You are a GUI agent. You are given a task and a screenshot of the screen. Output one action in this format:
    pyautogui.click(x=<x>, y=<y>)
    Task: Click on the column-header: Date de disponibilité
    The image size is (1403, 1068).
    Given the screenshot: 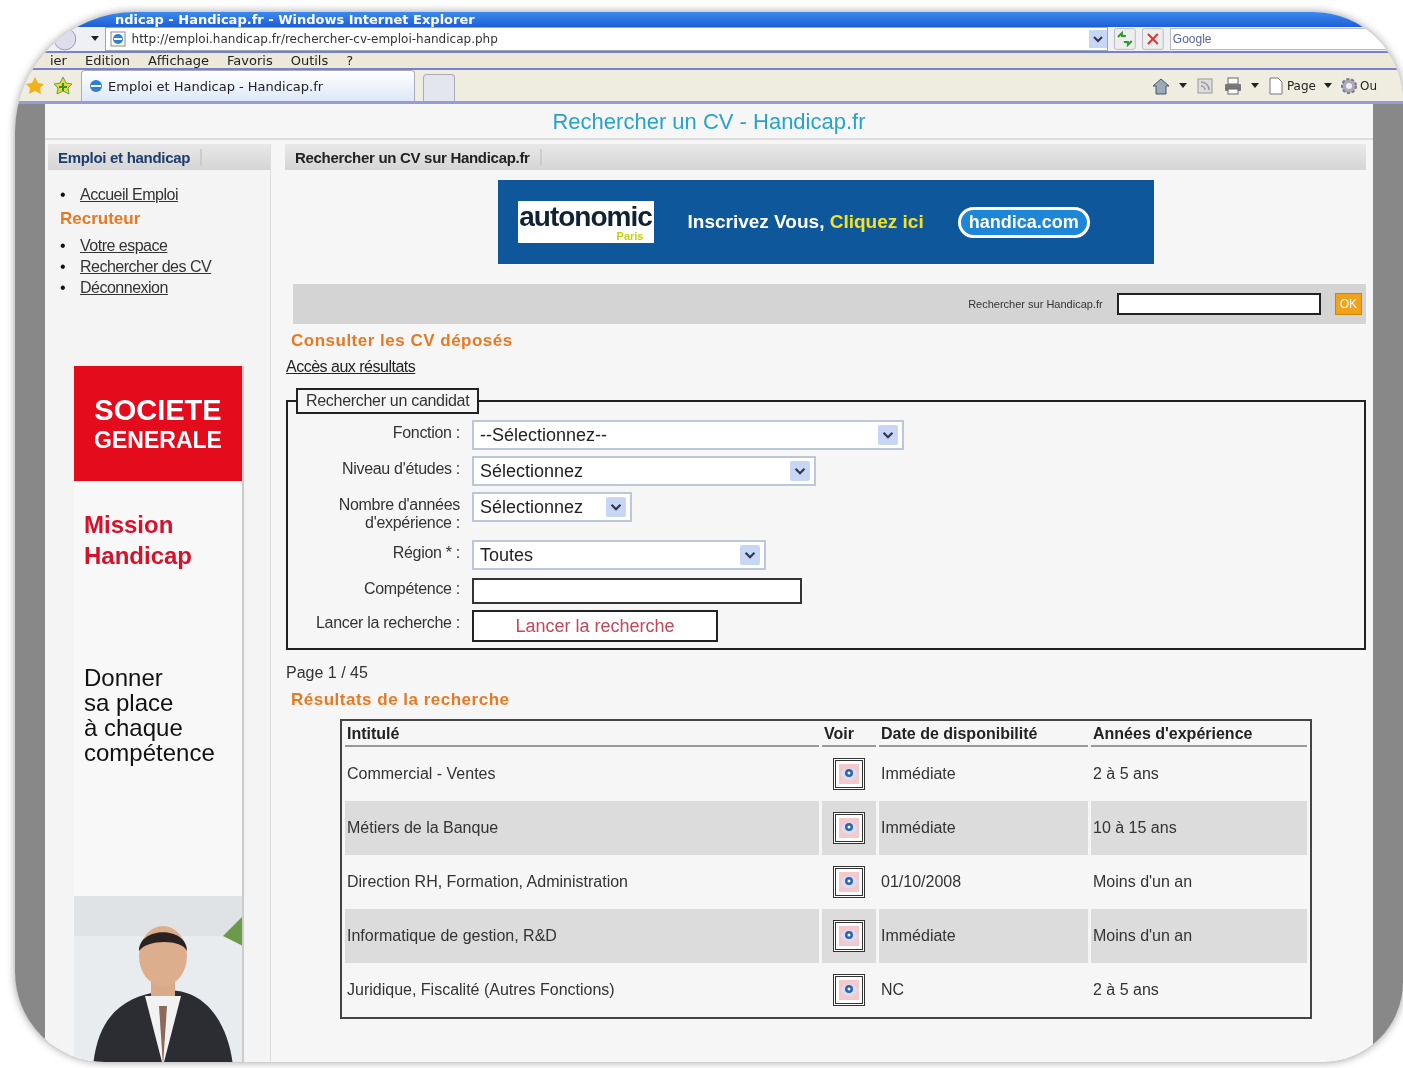 What is the action you would take?
    pyautogui.click(x=983, y=734)
    